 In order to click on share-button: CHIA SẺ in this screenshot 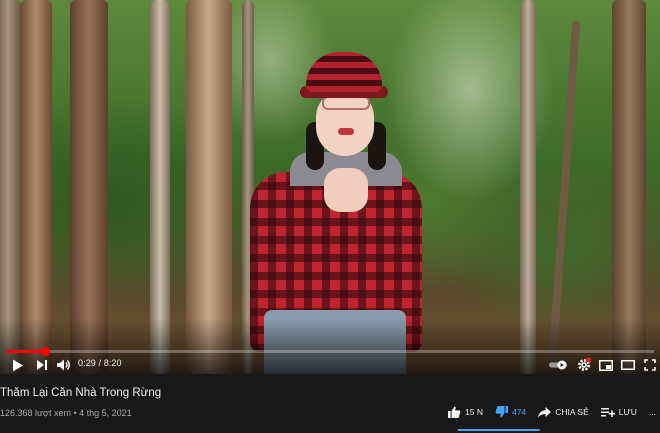, I will do `click(563, 412)`.